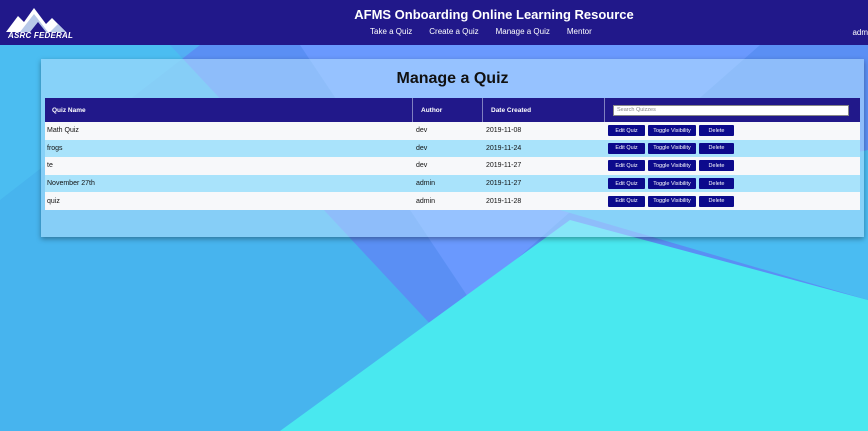  I want to click on nav-mentor: Mentor, so click(579, 31).